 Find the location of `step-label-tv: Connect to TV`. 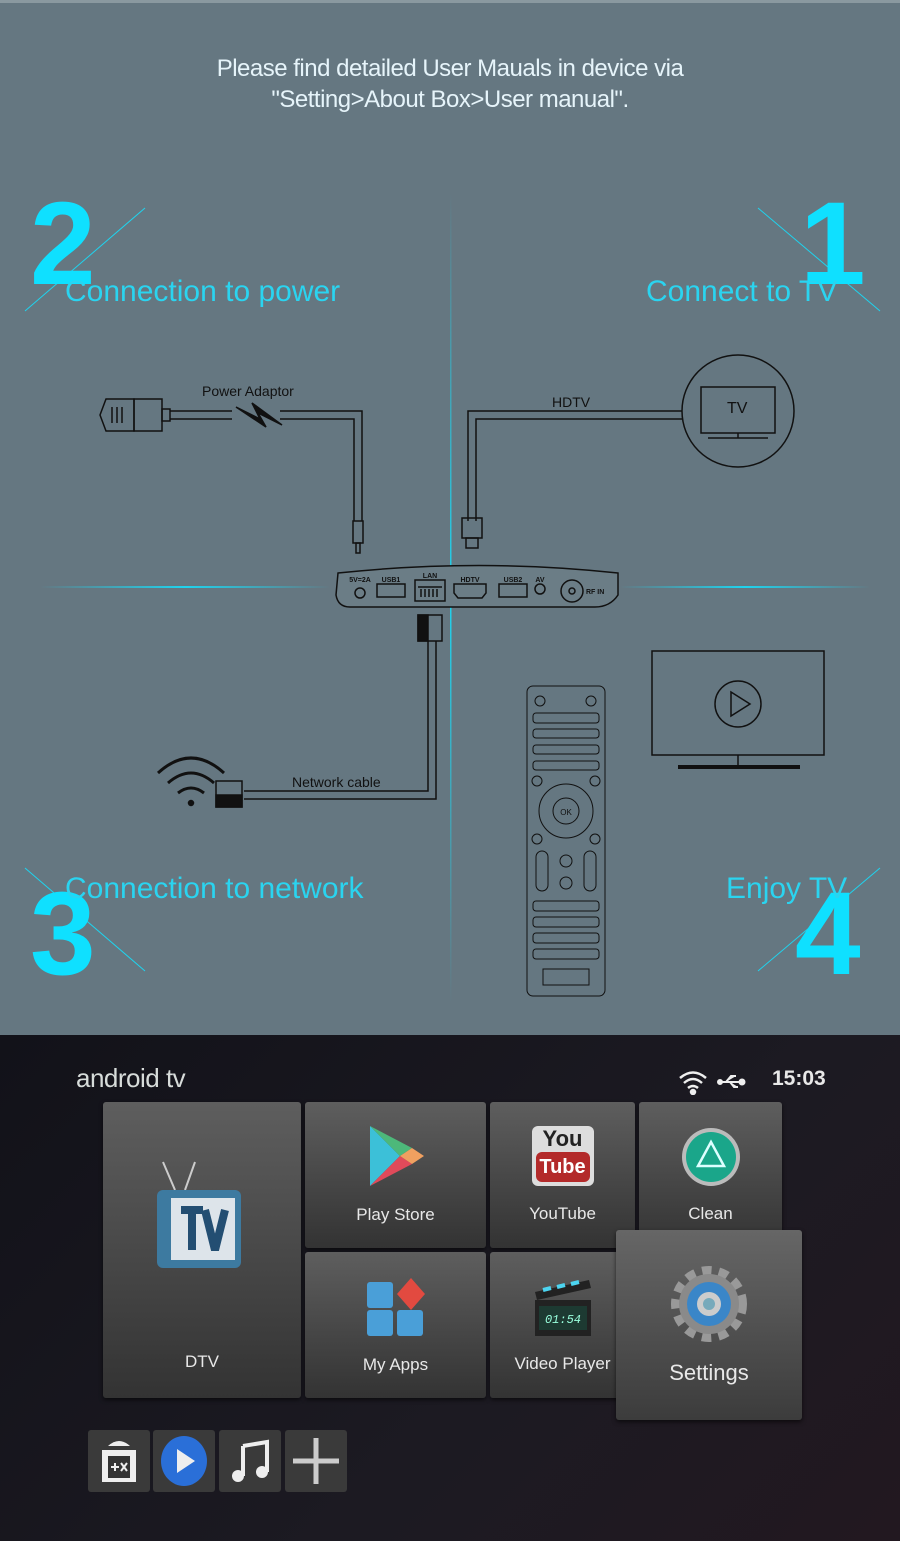

step-label-tv: Connect to TV is located at coordinates (742, 291).